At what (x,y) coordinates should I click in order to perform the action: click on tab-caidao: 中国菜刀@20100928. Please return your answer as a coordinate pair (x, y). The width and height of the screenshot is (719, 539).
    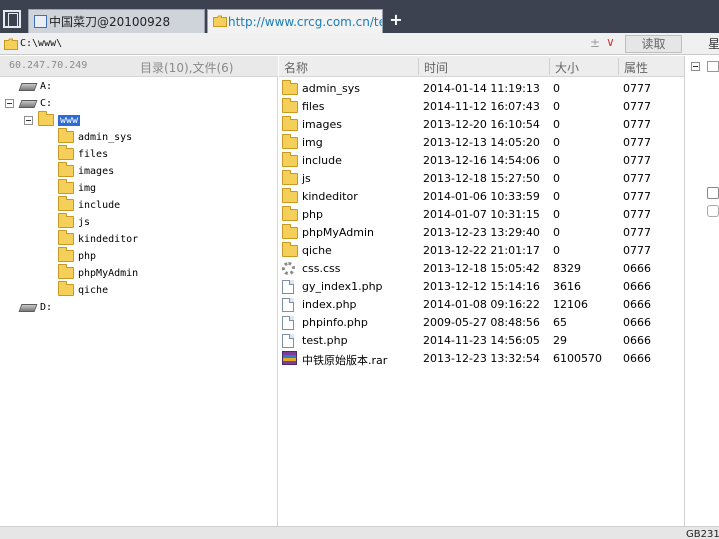
    Looking at the image, I should click on (116, 21).